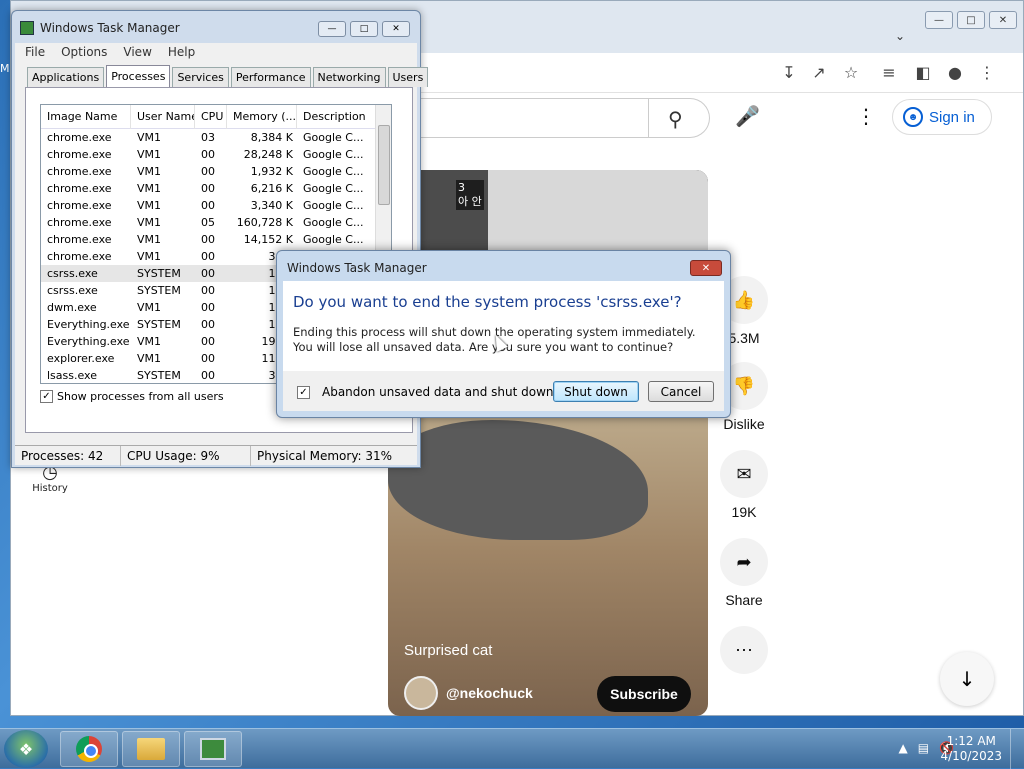 The width and height of the screenshot is (1024, 769). I want to click on col-description: Description, so click(337, 117).